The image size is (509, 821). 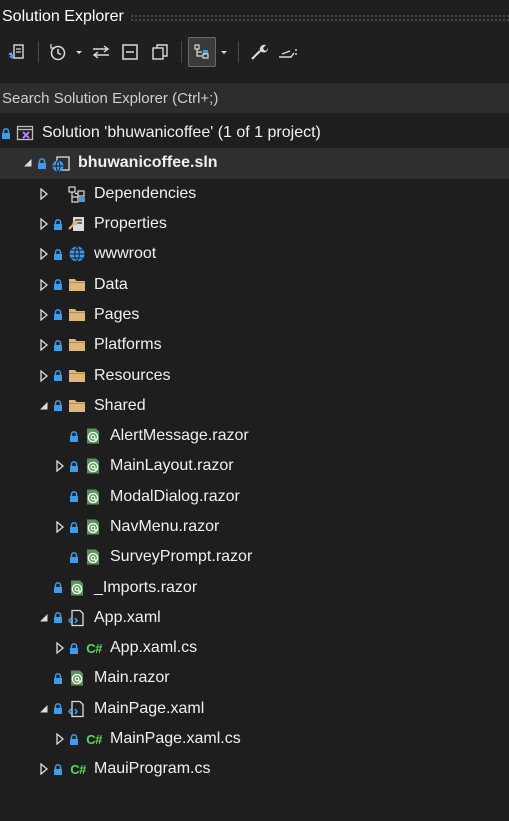 What do you see at coordinates (77, 254) in the screenshot?
I see `globe-icon` at bounding box center [77, 254].